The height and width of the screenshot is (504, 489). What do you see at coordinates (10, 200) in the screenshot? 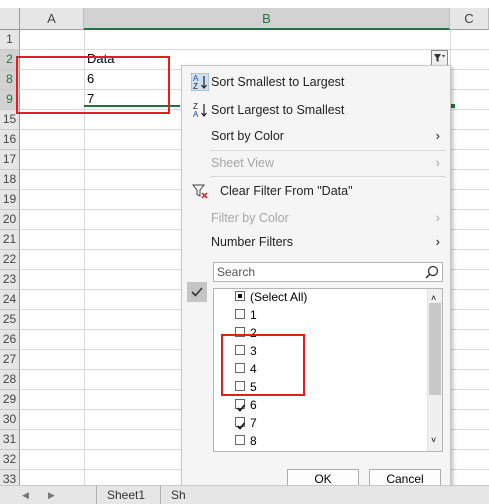
I see `row-header-19: 19` at bounding box center [10, 200].